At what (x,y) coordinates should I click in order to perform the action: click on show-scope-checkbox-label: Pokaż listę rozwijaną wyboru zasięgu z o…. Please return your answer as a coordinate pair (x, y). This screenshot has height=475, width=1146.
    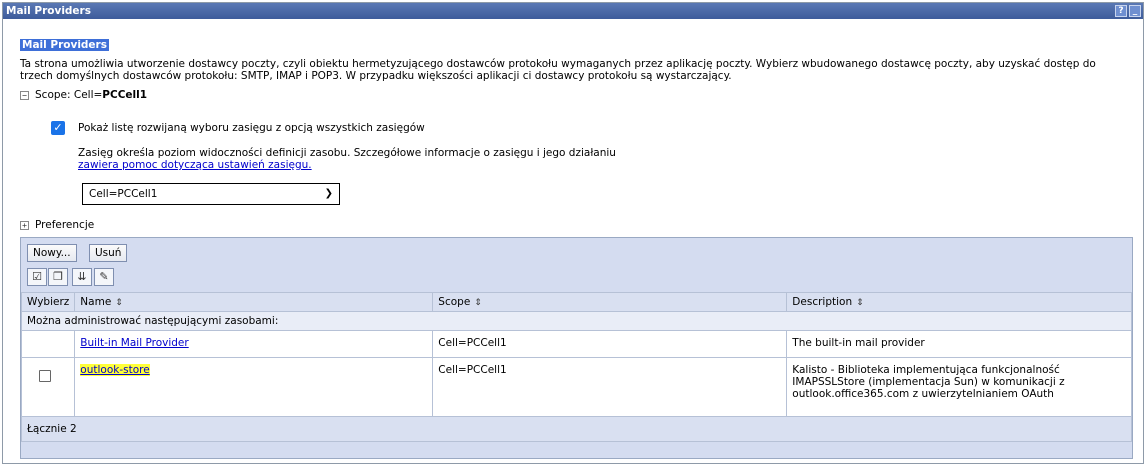
    Looking at the image, I should click on (251, 128).